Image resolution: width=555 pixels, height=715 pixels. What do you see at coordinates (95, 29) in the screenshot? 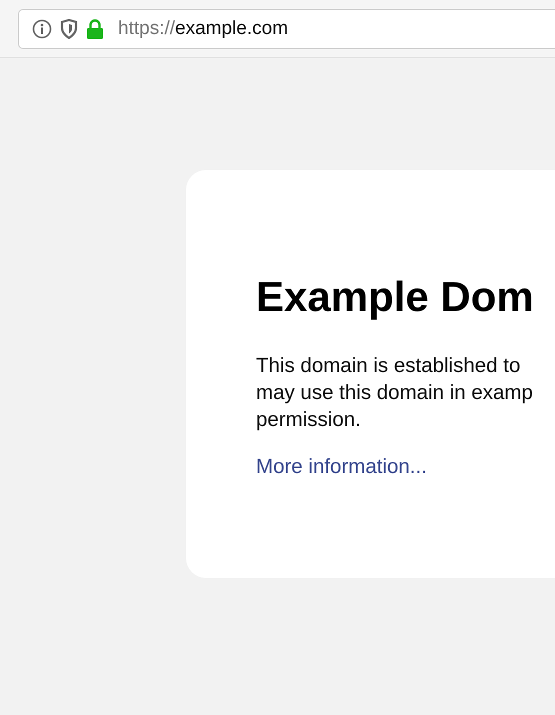
I see `lock-icon` at bounding box center [95, 29].